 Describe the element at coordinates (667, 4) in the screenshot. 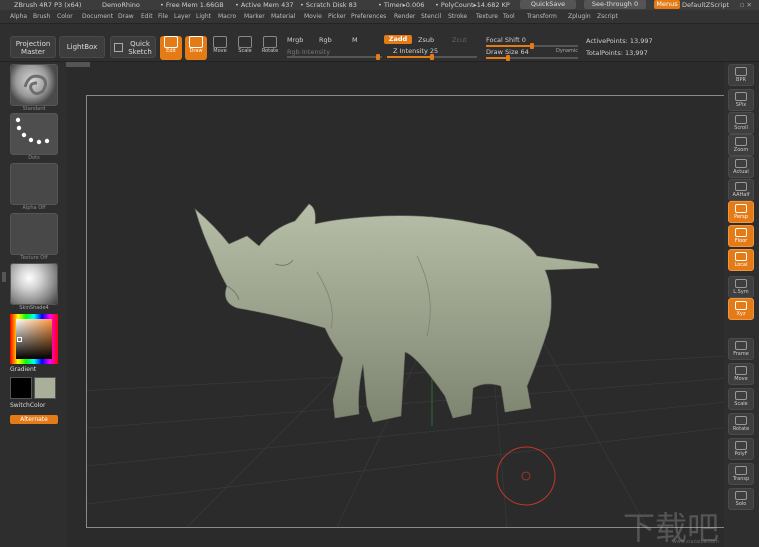

I see `menus-button: Menus` at that location.